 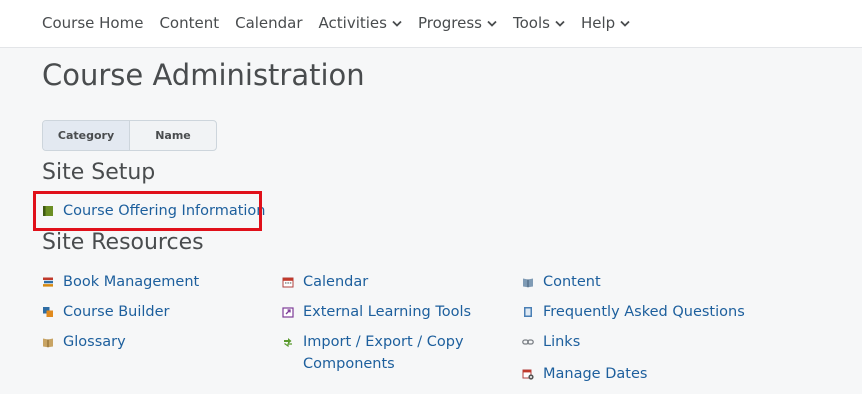 I want to click on tool-link-manage-dates: Manage Dates, so click(x=584, y=374).